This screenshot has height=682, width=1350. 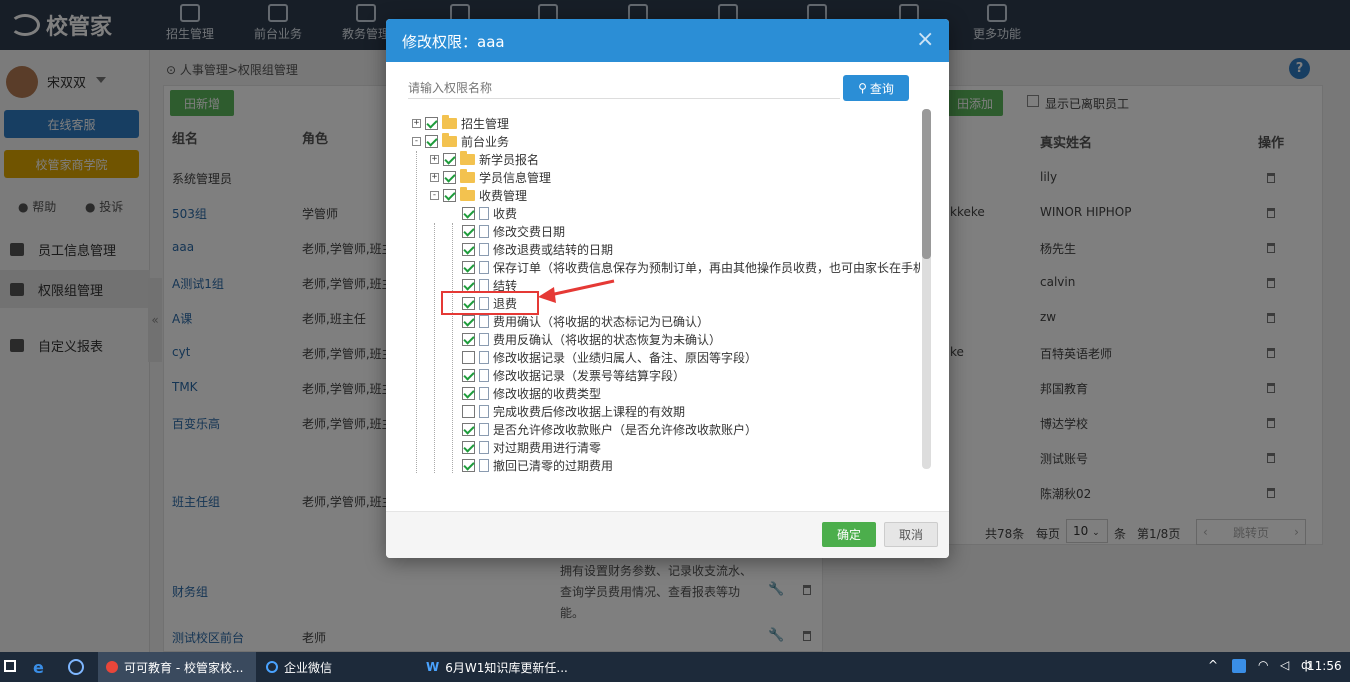 I want to click on tree-node: - 前台业务, so click(x=460, y=141).